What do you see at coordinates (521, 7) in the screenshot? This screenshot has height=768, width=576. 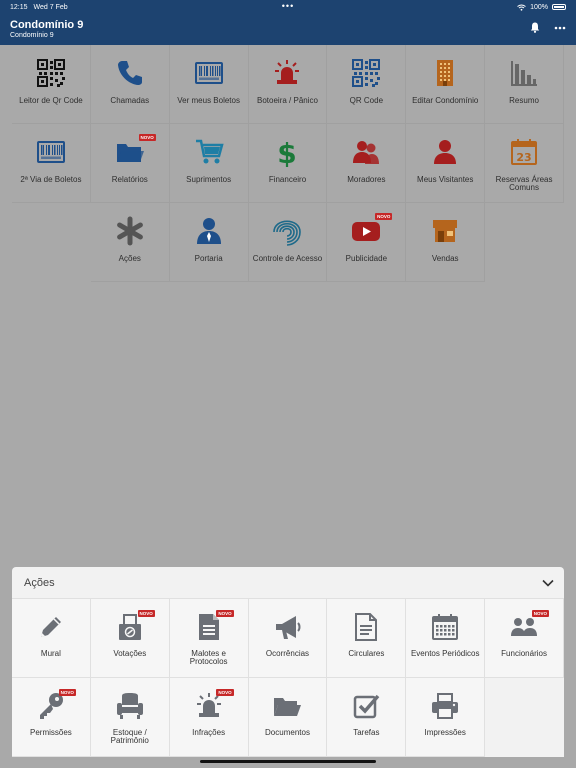 I see `wifi-icon` at bounding box center [521, 7].